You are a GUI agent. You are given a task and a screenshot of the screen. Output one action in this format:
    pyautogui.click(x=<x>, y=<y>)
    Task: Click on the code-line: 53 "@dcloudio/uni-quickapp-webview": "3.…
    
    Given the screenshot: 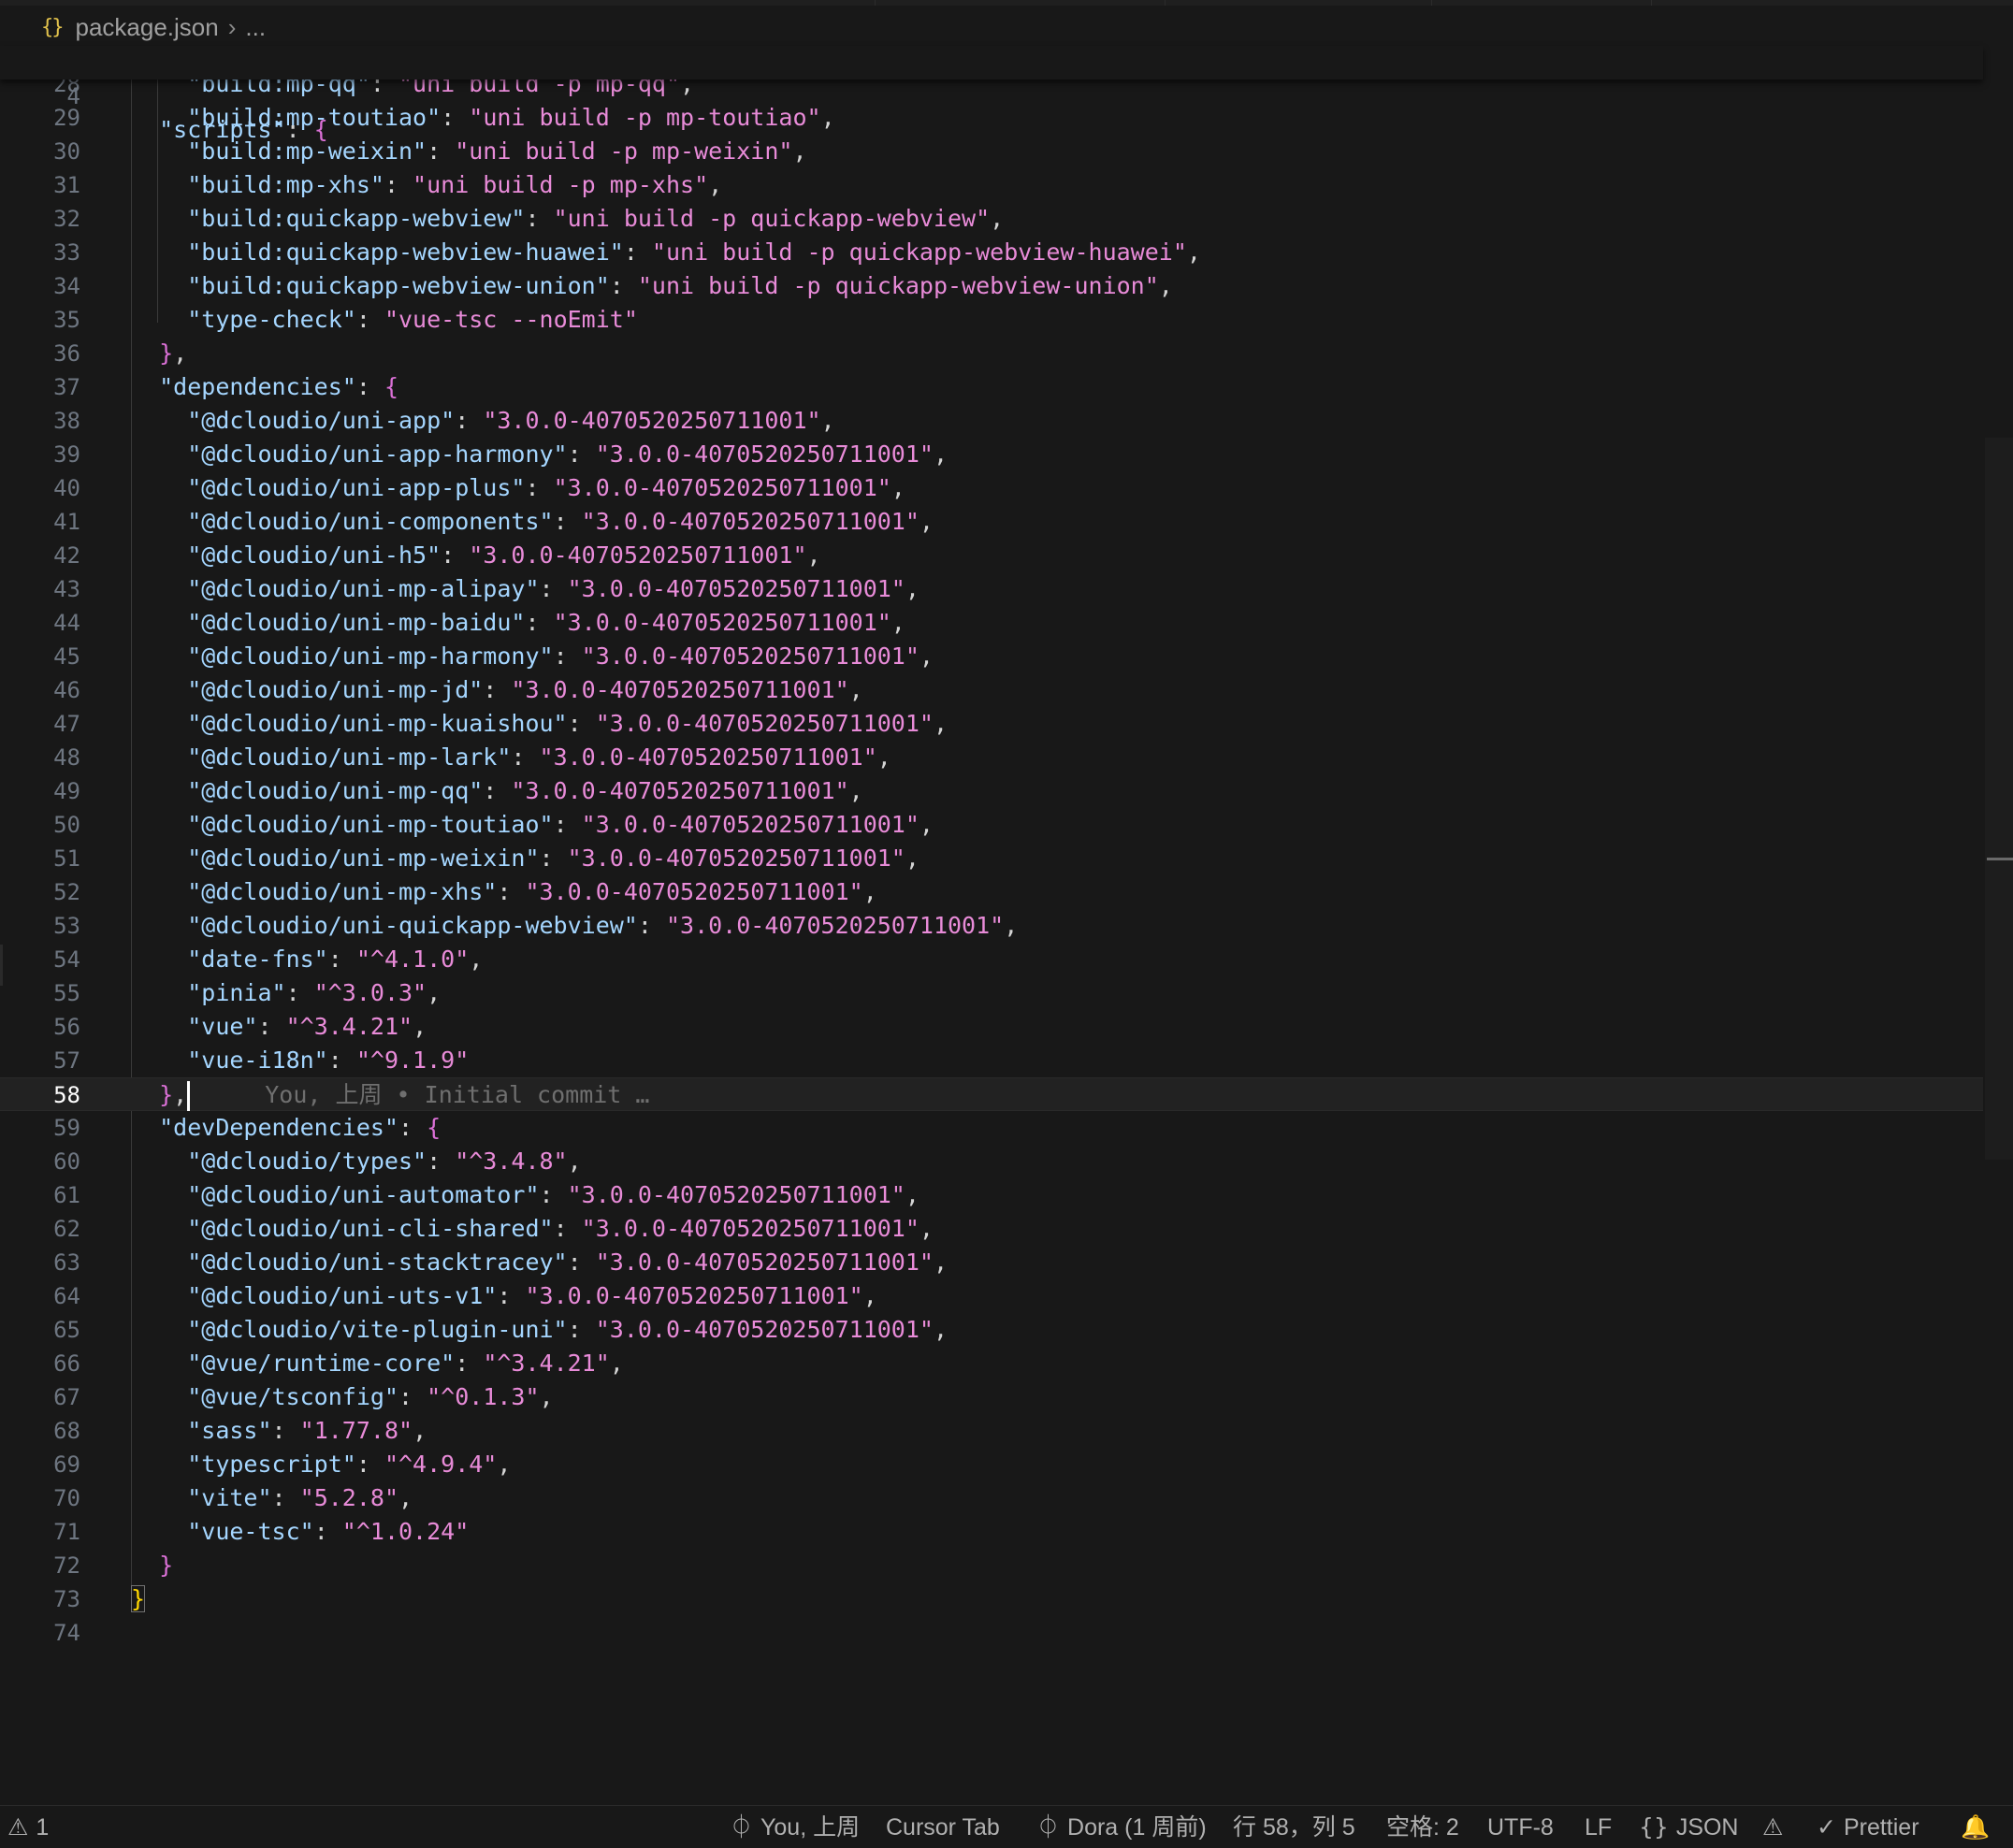 What is the action you would take?
    pyautogui.click(x=991, y=926)
    